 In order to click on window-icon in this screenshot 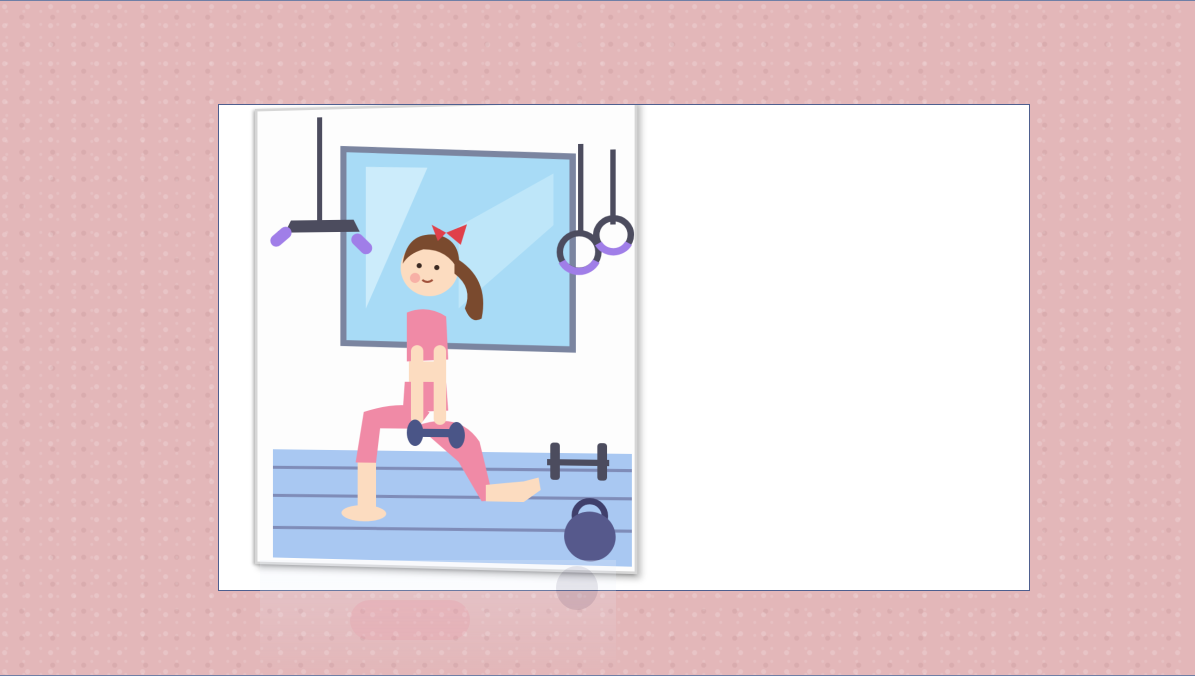, I will do `click(457, 246)`.